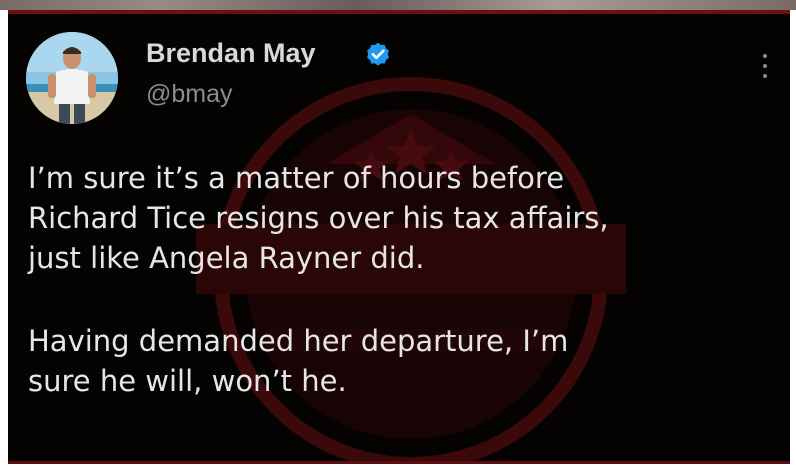 The height and width of the screenshot is (471, 796). I want to click on author-name: Brendan May, so click(231, 53).